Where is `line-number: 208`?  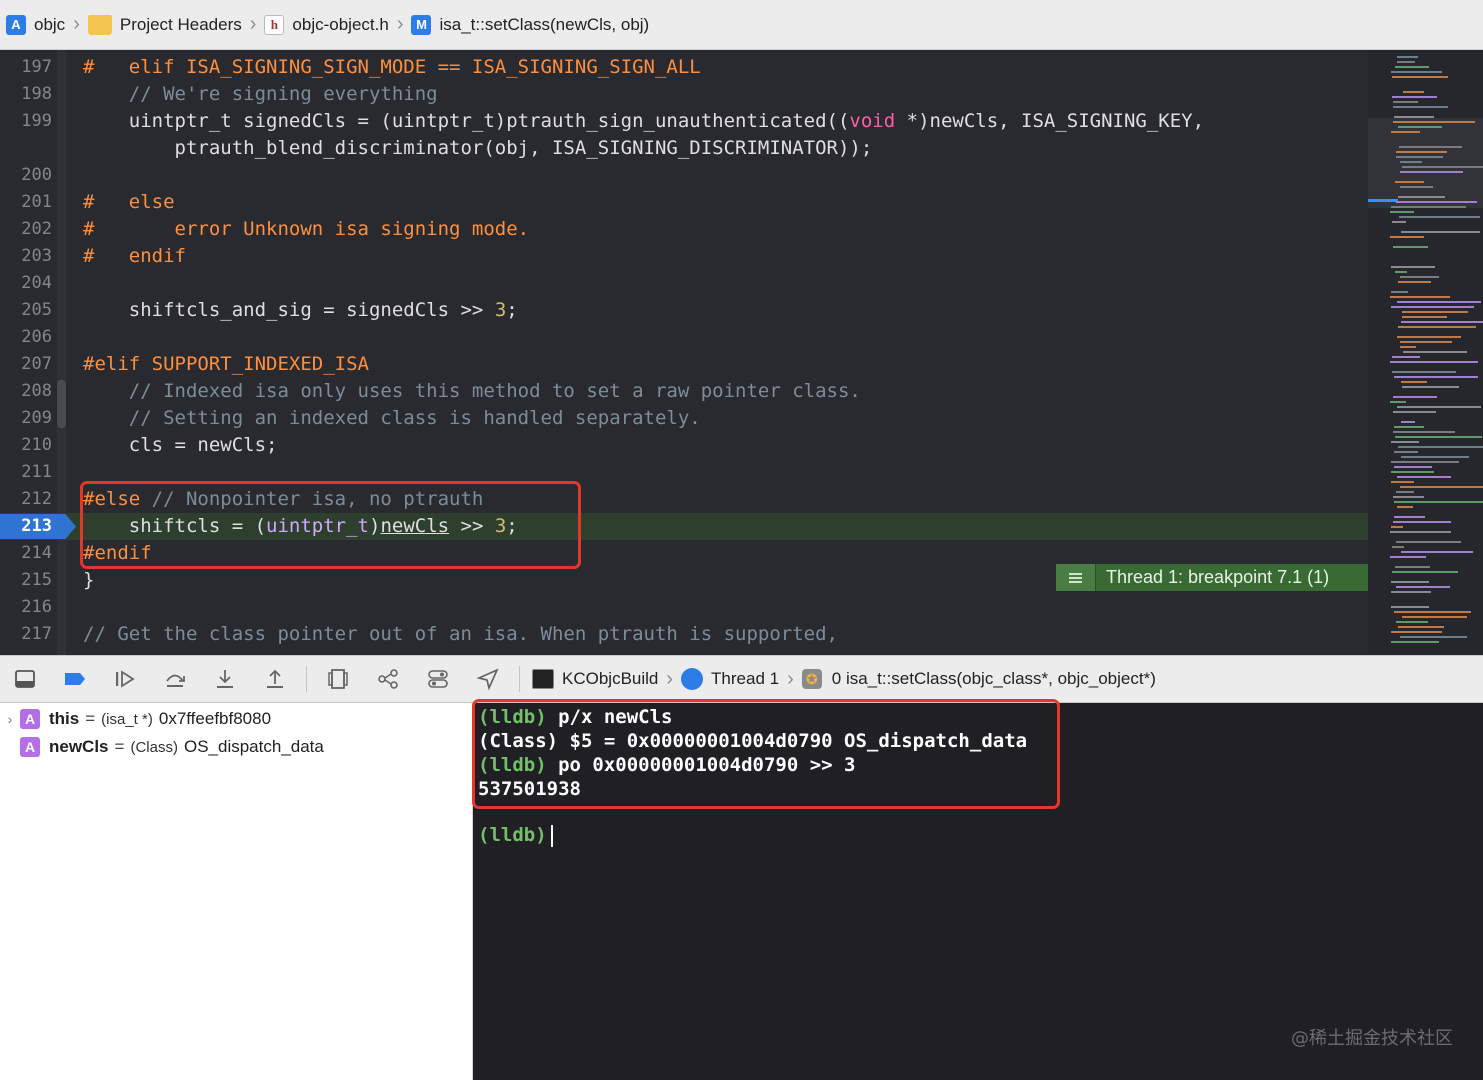 line-number: 208 is located at coordinates (26, 391).